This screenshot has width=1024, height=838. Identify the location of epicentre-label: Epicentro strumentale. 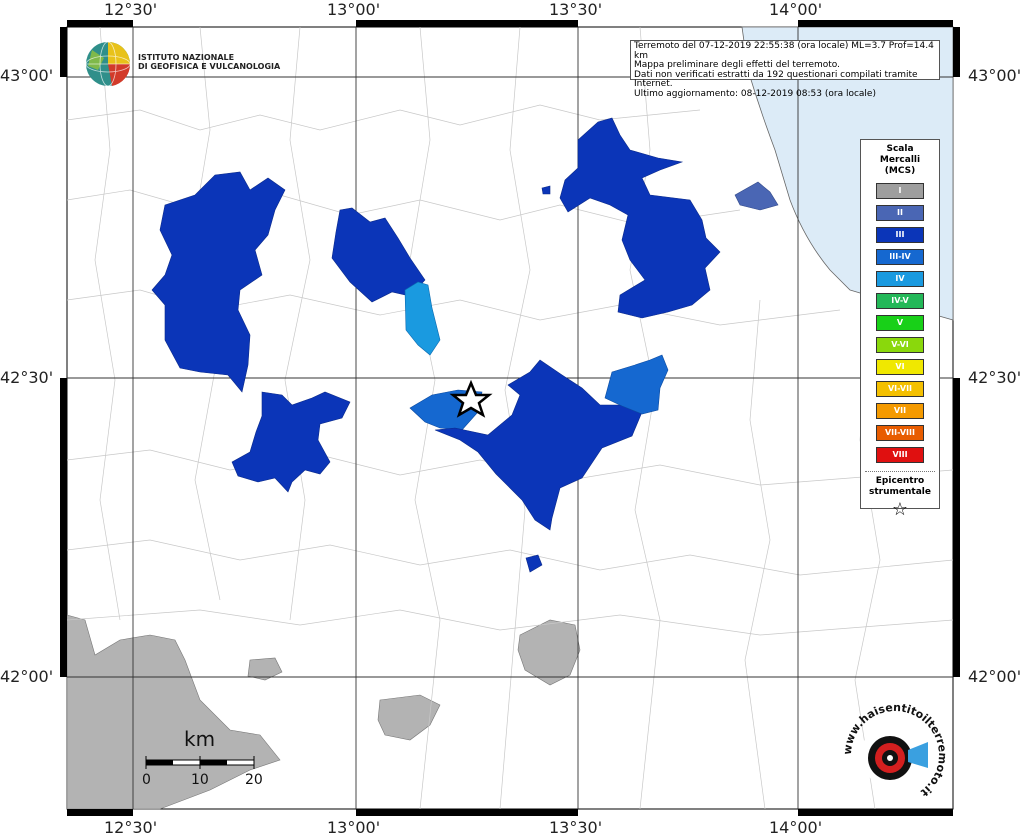
(900, 487).